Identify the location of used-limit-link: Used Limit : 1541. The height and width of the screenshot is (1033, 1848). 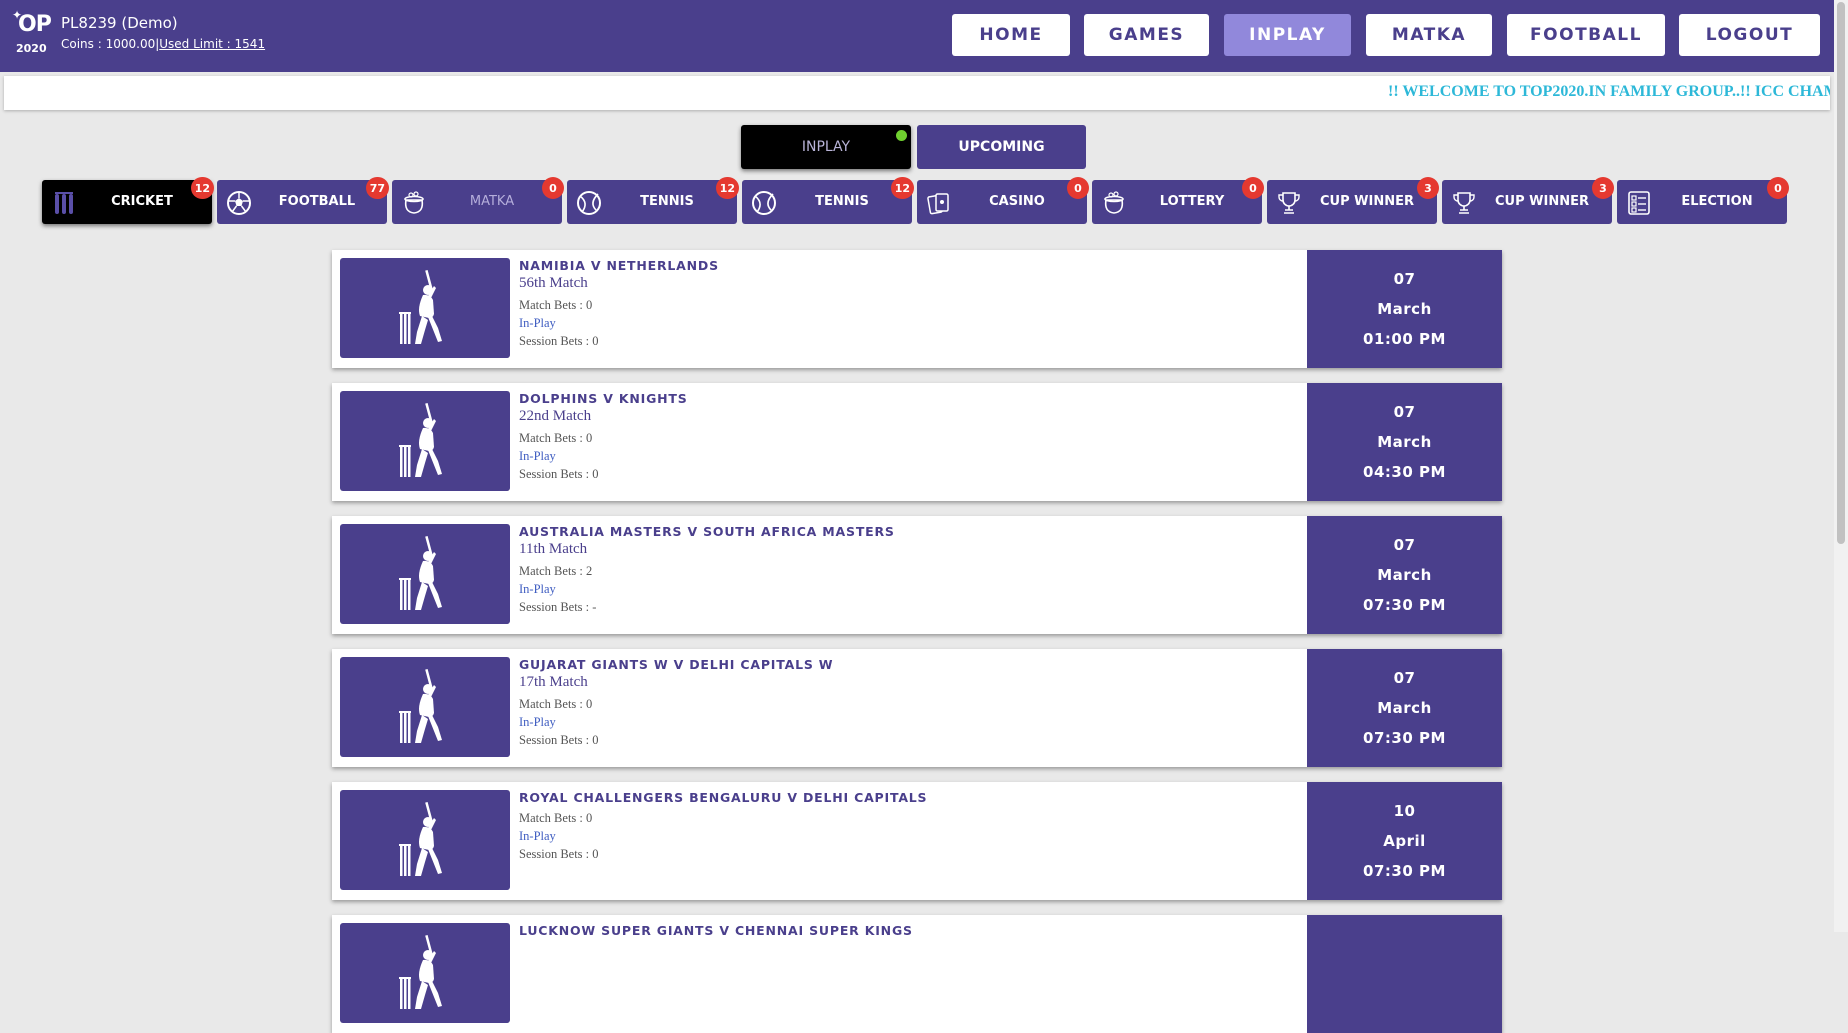
(212, 44).